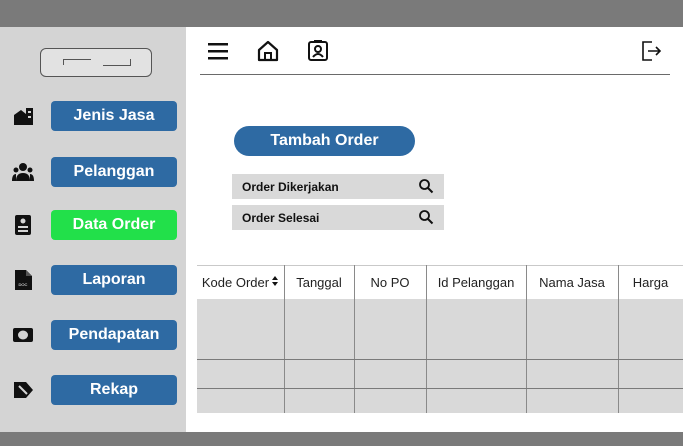  Describe the element at coordinates (341, 13) in the screenshot. I see `top-bar` at that location.